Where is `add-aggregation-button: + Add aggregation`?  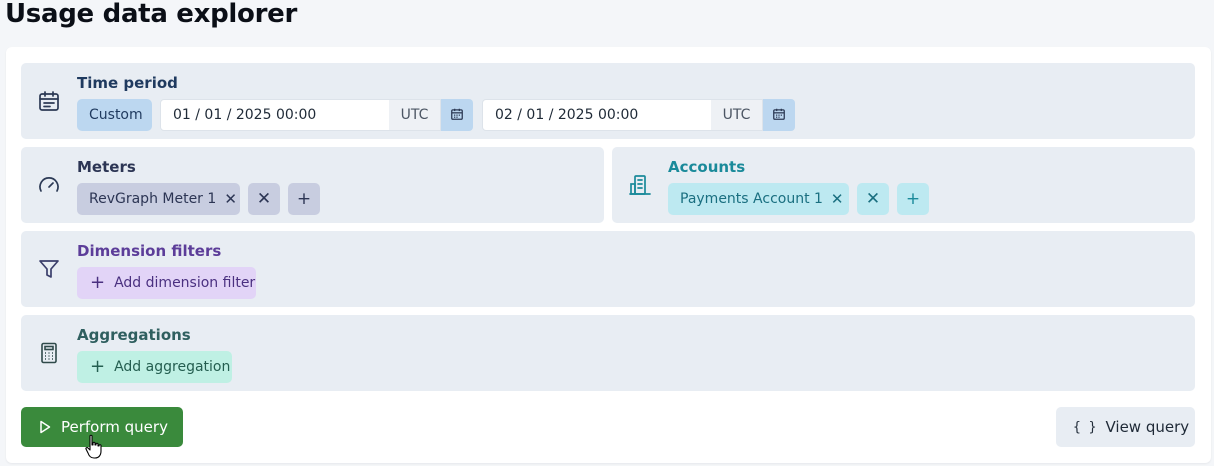 add-aggregation-button: + Add aggregation is located at coordinates (154, 367).